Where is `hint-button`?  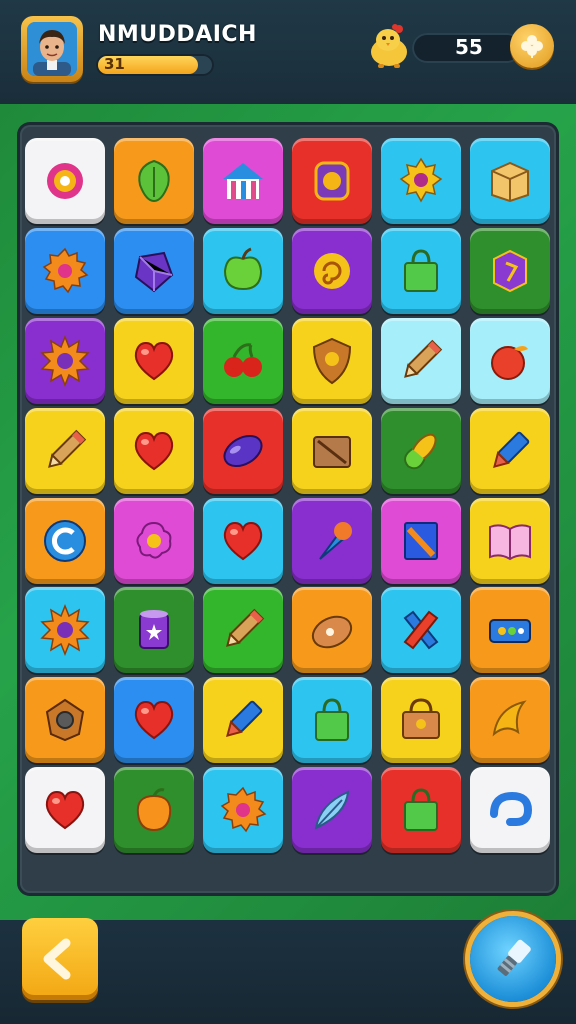 hint-button is located at coordinates (513, 959).